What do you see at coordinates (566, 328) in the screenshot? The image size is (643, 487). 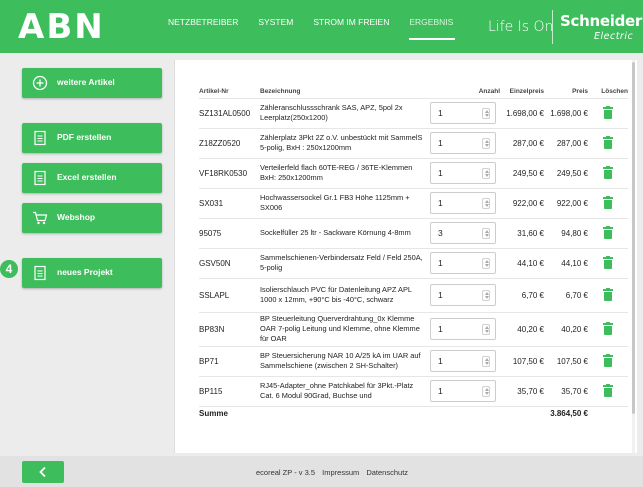 I see `preis: 40,20 €` at bounding box center [566, 328].